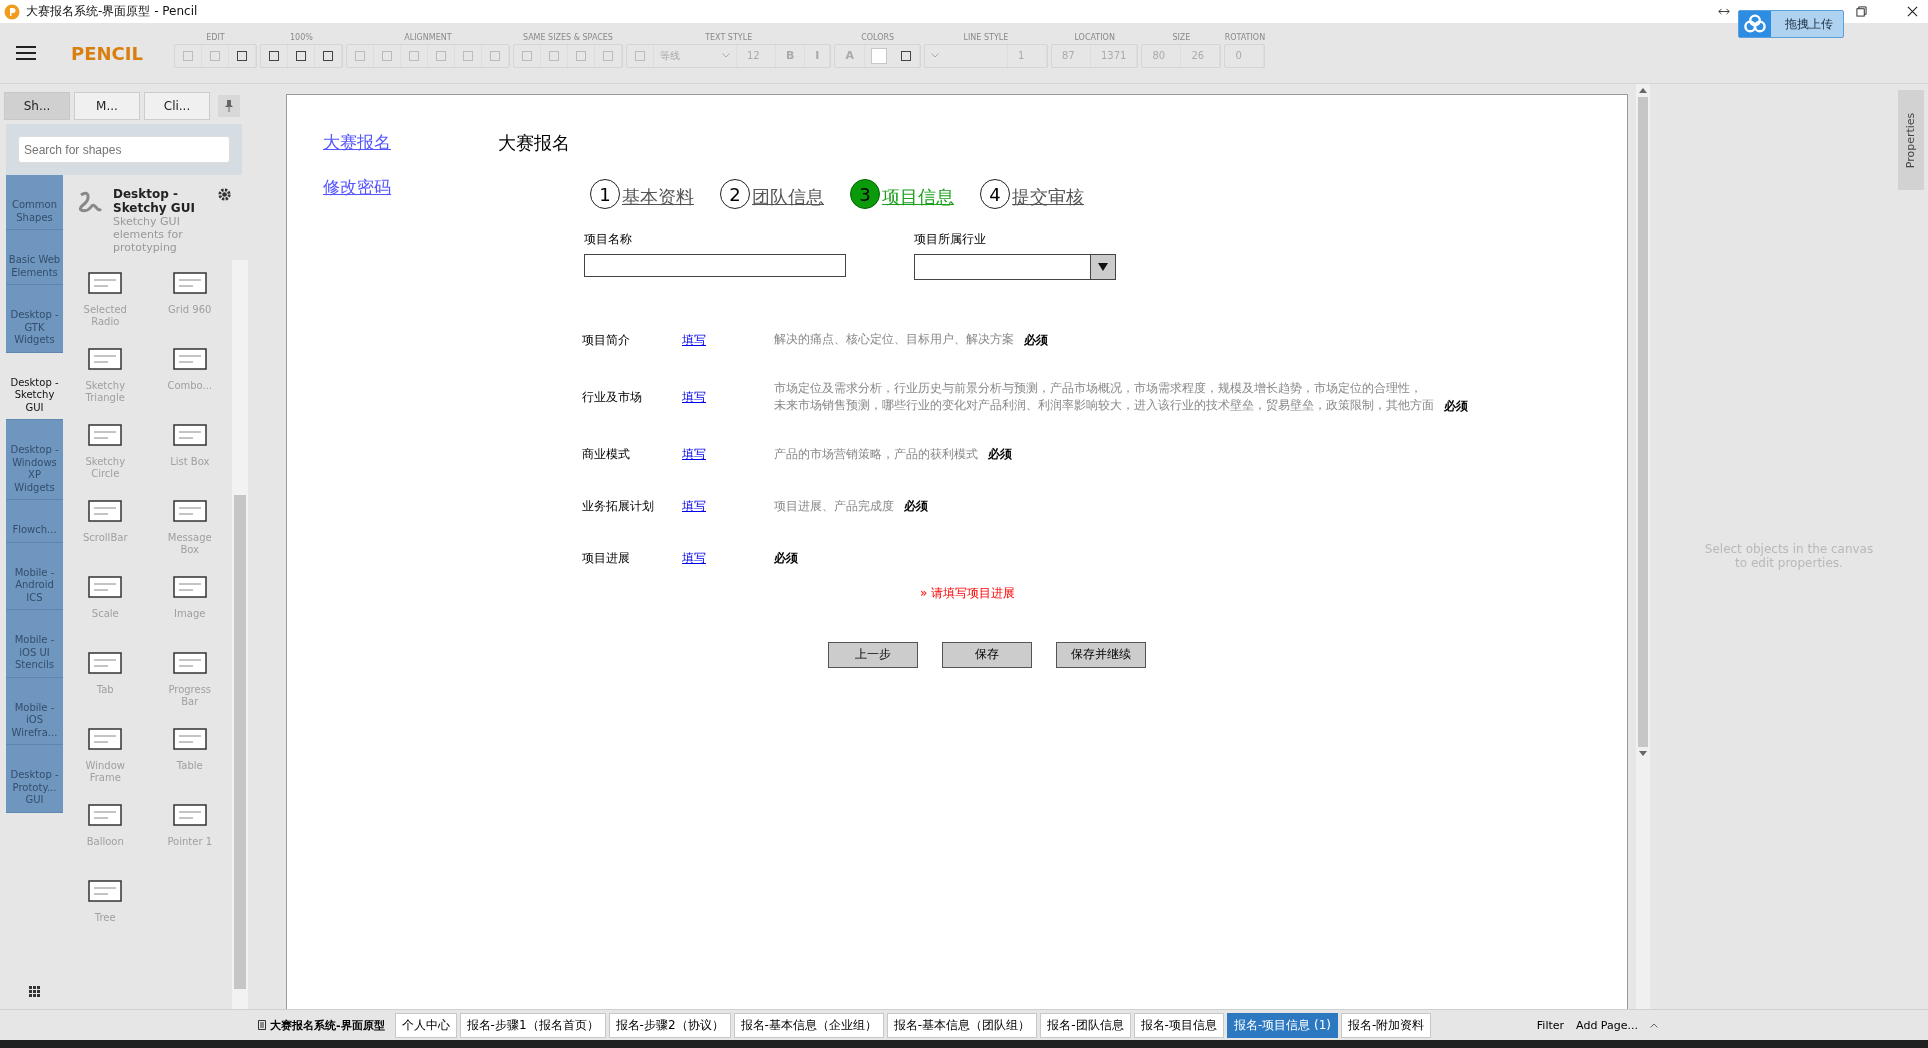  Describe the element at coordinates (808, 1025) in the screenshot. I see `page-tab: 报名-基本信息（企业组）` at that location.